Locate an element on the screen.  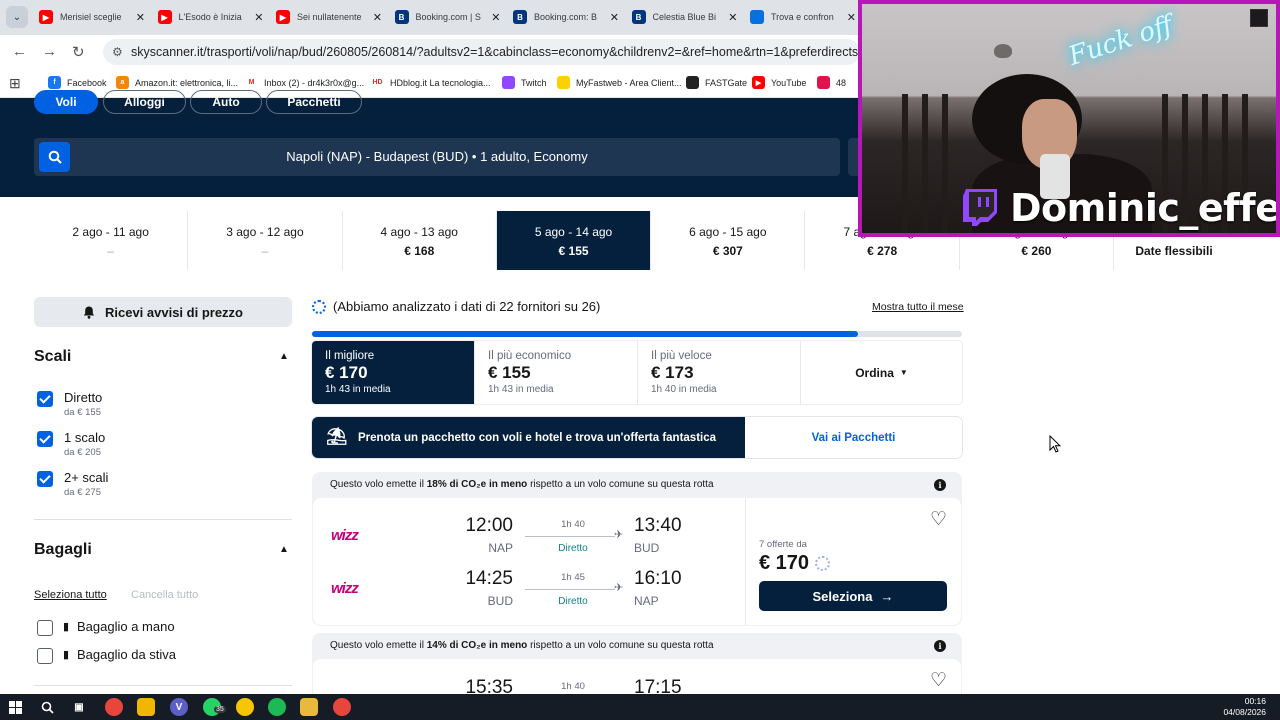
baggage-option: ▮ Bagaglio a mano is located at coordinates (137, 628).